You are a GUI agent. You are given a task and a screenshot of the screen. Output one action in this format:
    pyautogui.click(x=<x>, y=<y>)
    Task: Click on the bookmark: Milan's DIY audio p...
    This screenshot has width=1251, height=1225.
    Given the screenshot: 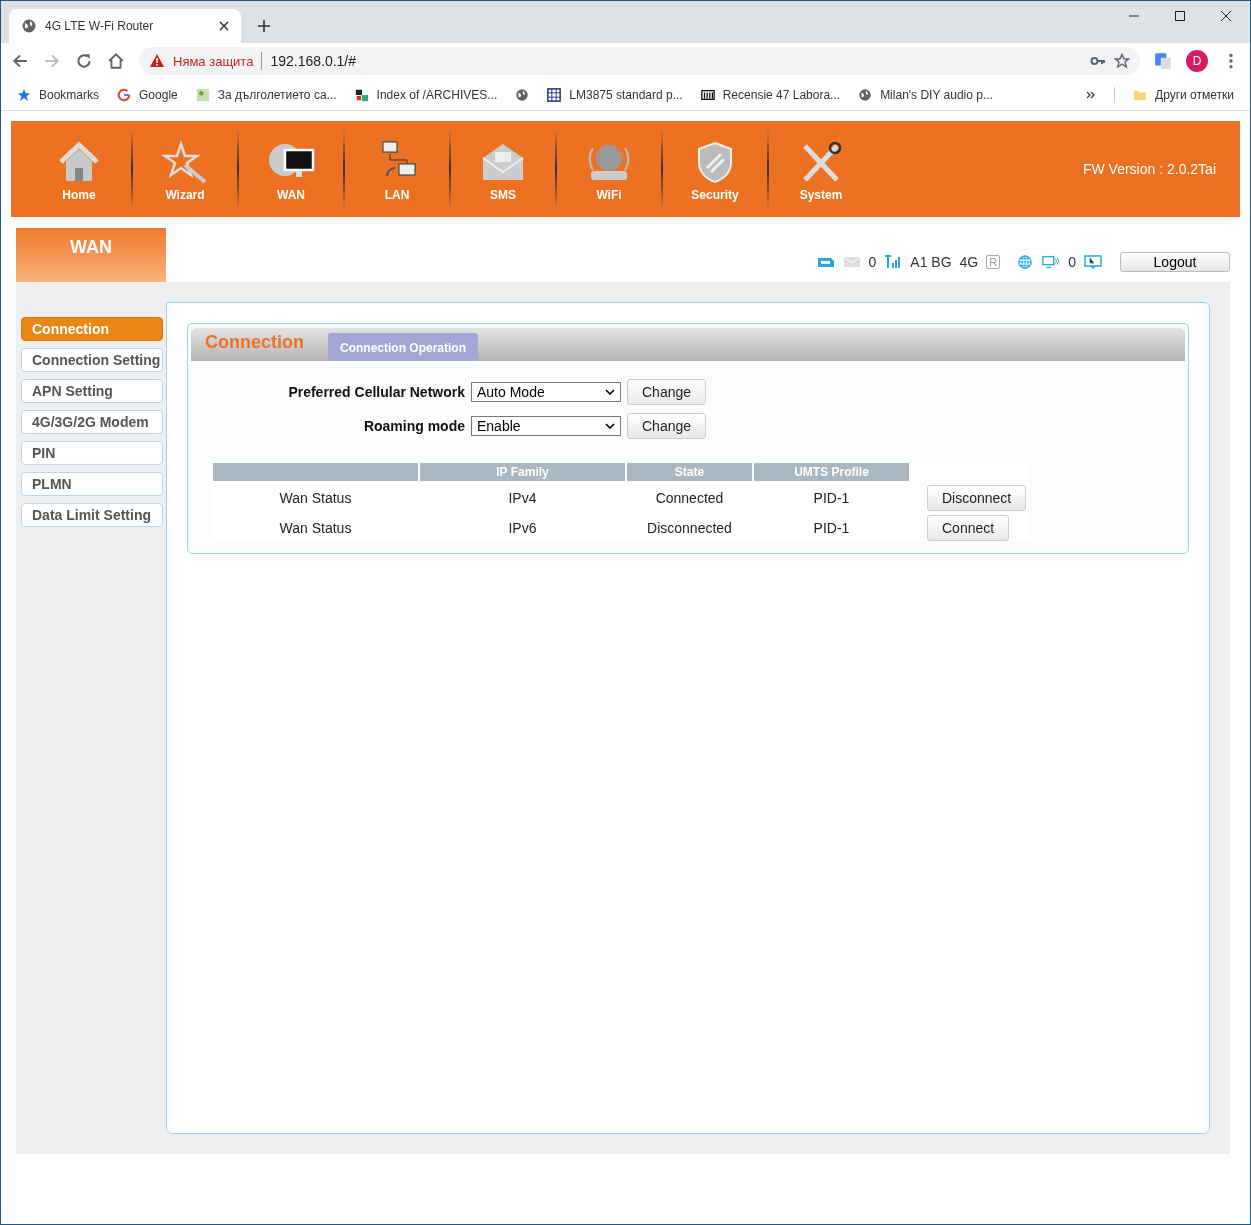 What is the action you would take?
    pyautogui.click(x=925, y=94)
    